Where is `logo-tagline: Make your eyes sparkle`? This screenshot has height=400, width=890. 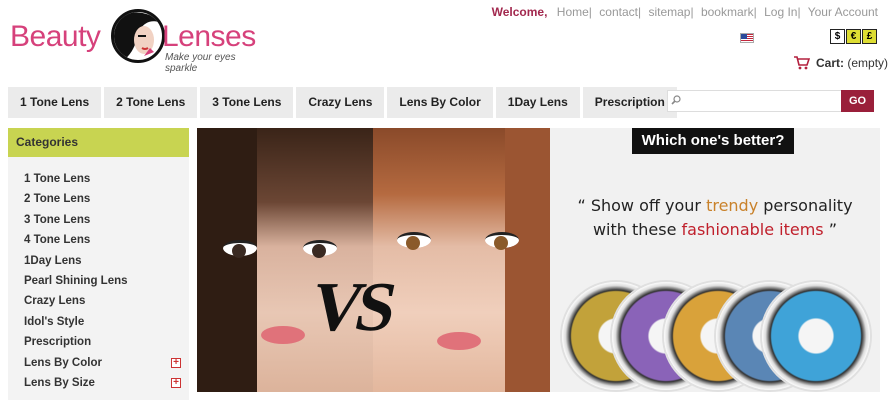 logo-tagline: Make your eyes sparkle is located at coordinates (200, 63).